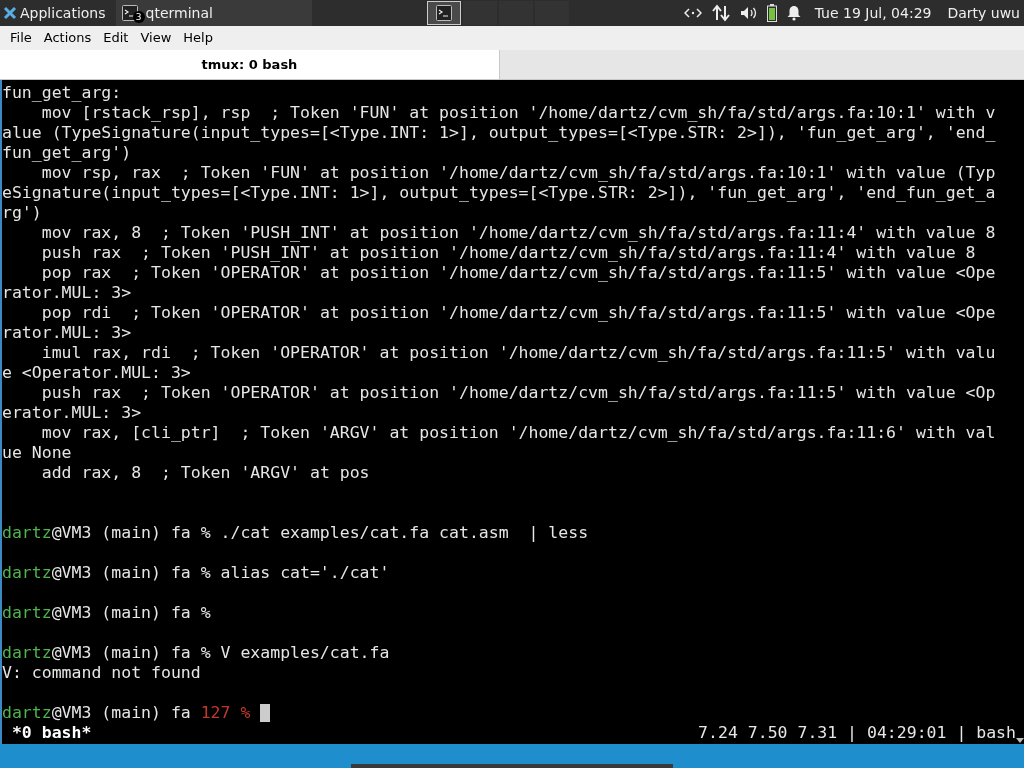 This screenshot has width=1024, height=768. What do you see at coordinates (198, 38) in the screenshot?
I see `menu-item: Help` at bounding box center [198, 38].